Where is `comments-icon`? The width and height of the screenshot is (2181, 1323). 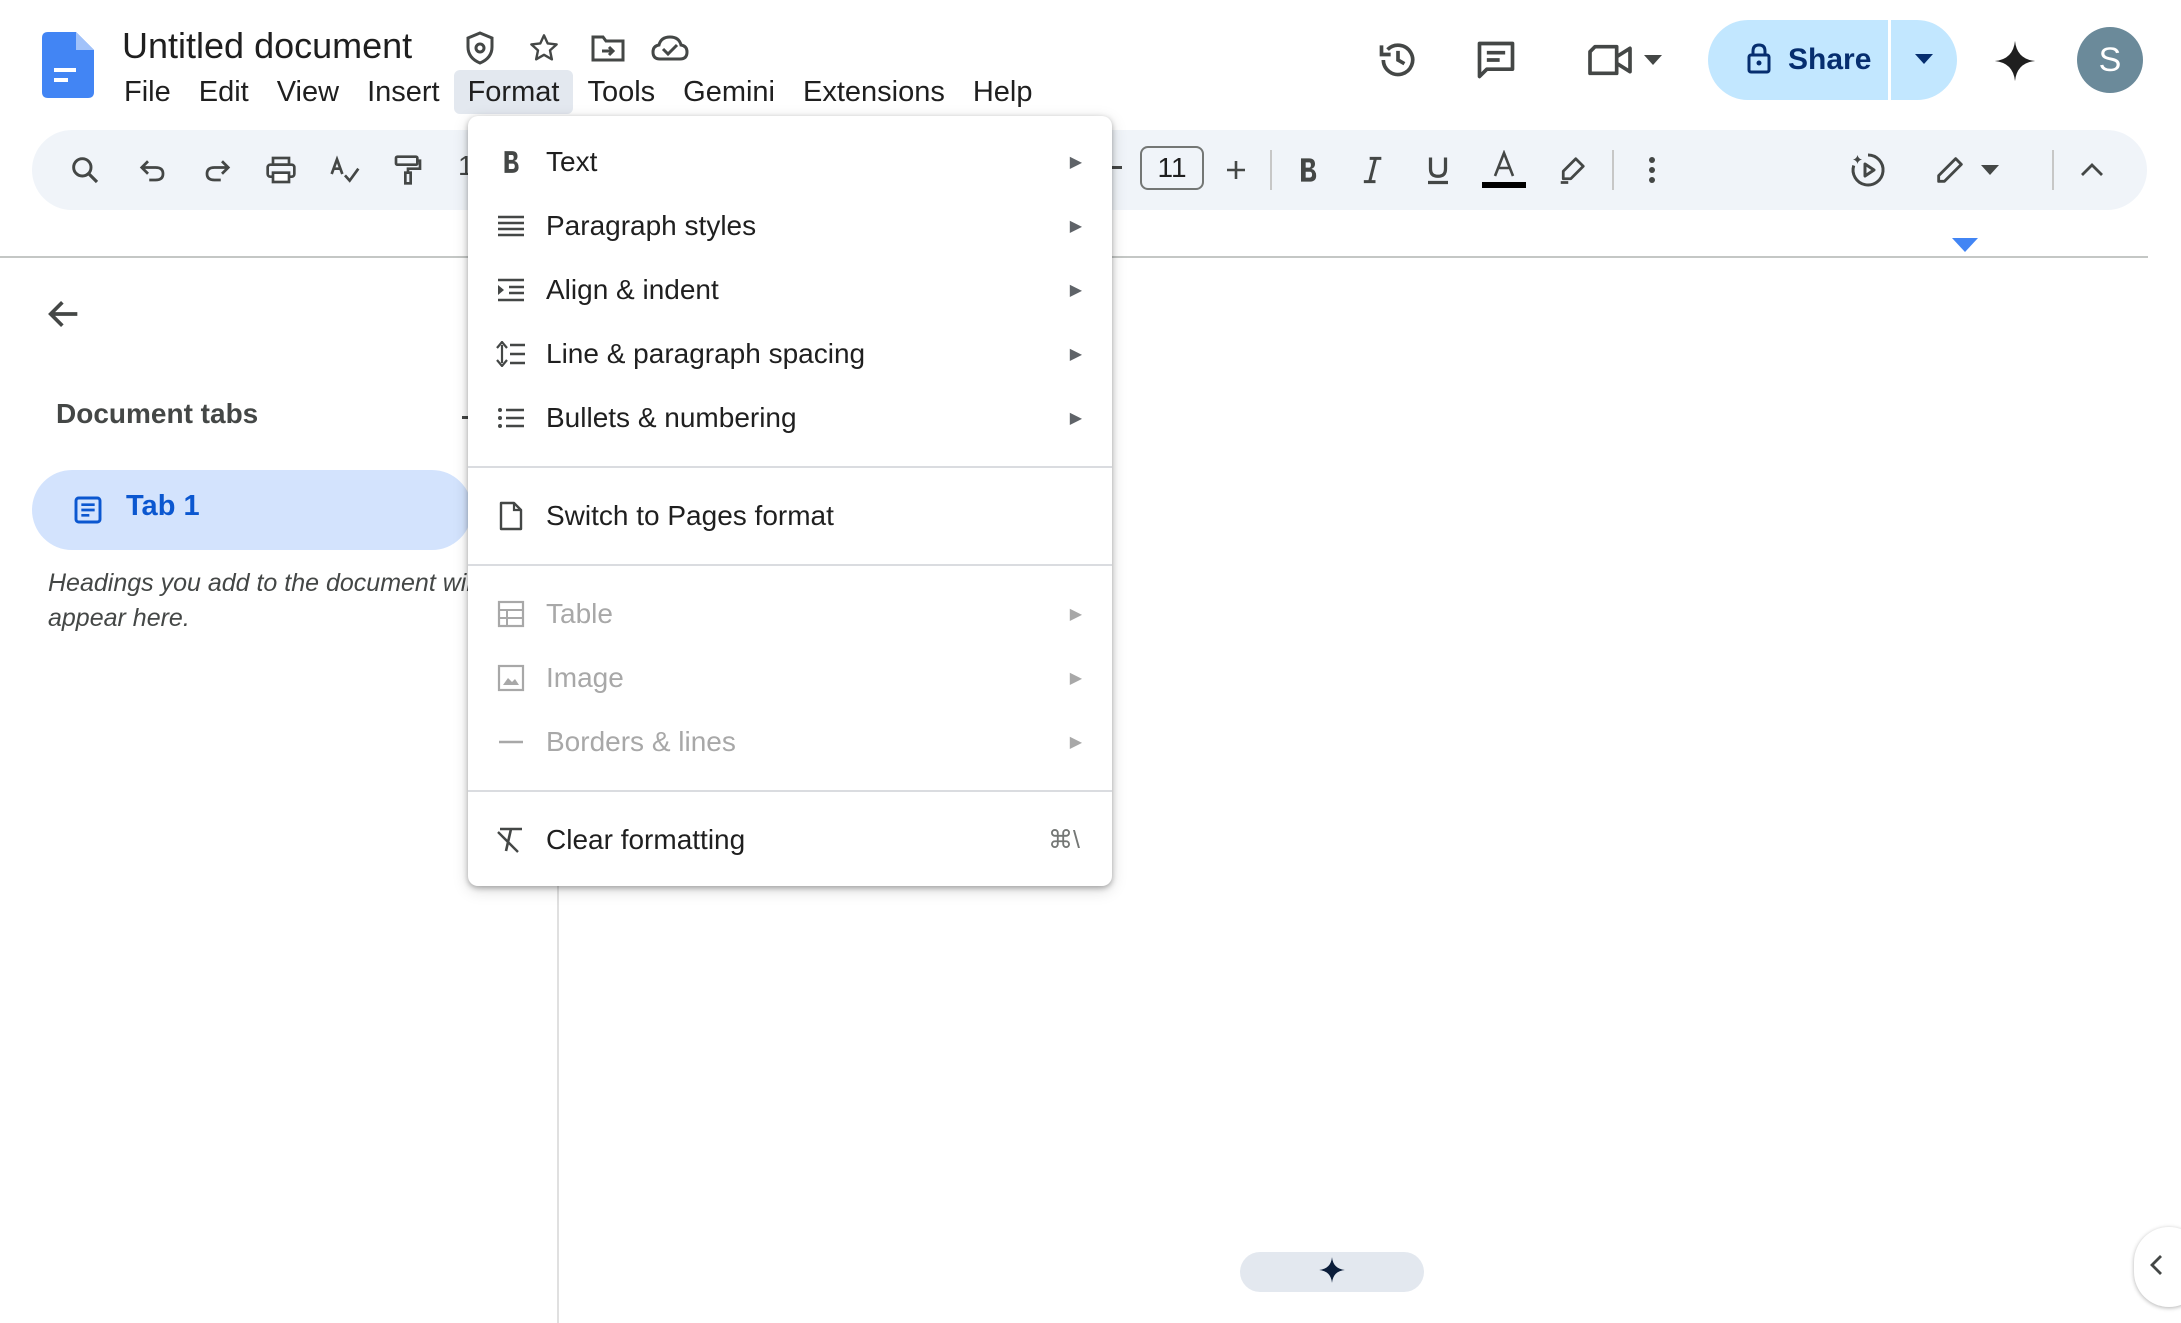
comments-icon is located at coordinates (1496, 60).